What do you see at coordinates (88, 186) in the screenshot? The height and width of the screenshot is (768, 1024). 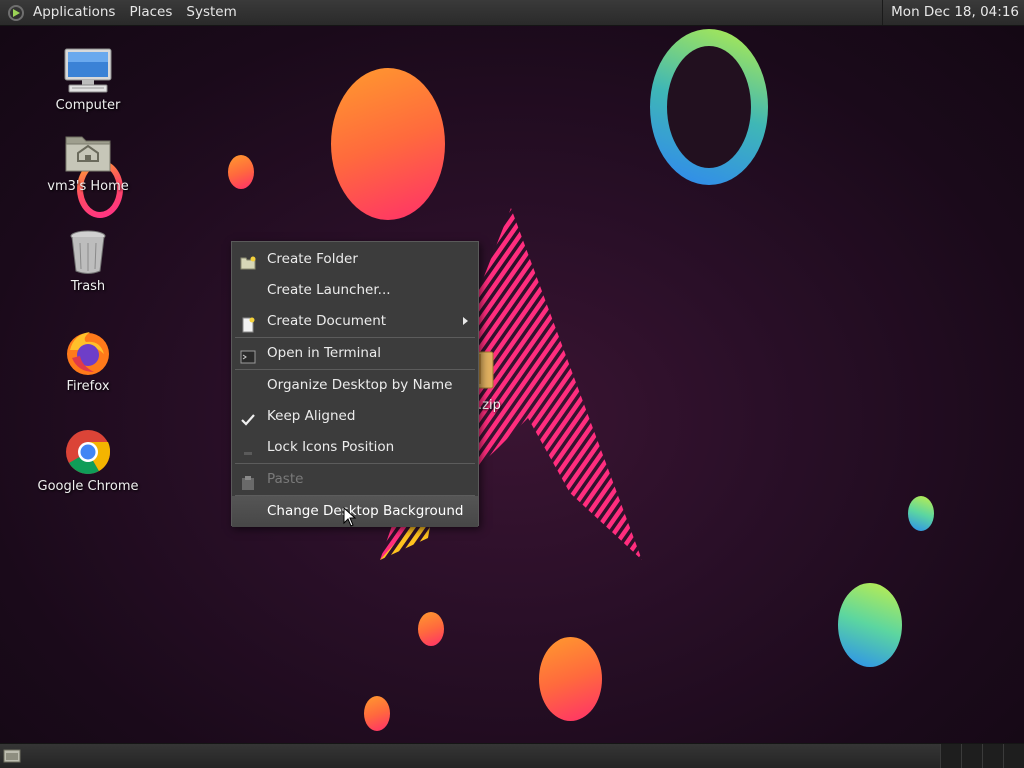 I see `desktop-icon-label: vm3's Home` at bounding box center [88, 186].